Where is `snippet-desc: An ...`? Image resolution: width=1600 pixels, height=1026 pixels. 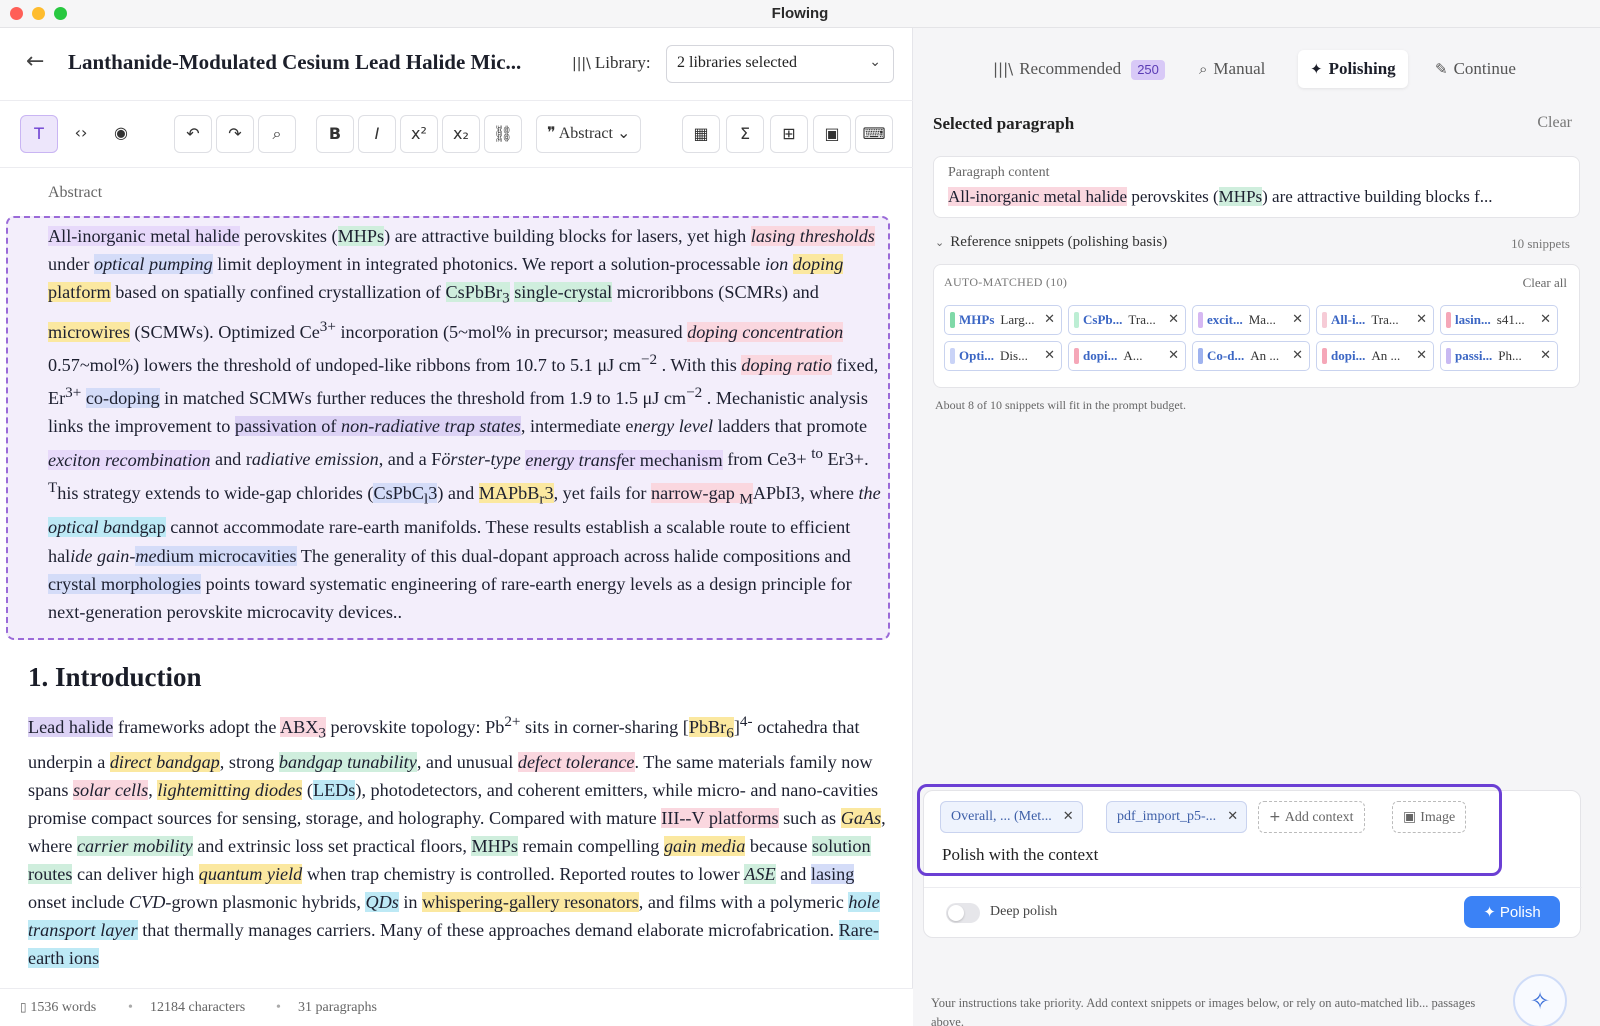
snippet-desc: An ... is located at coordinates (1386, 355).